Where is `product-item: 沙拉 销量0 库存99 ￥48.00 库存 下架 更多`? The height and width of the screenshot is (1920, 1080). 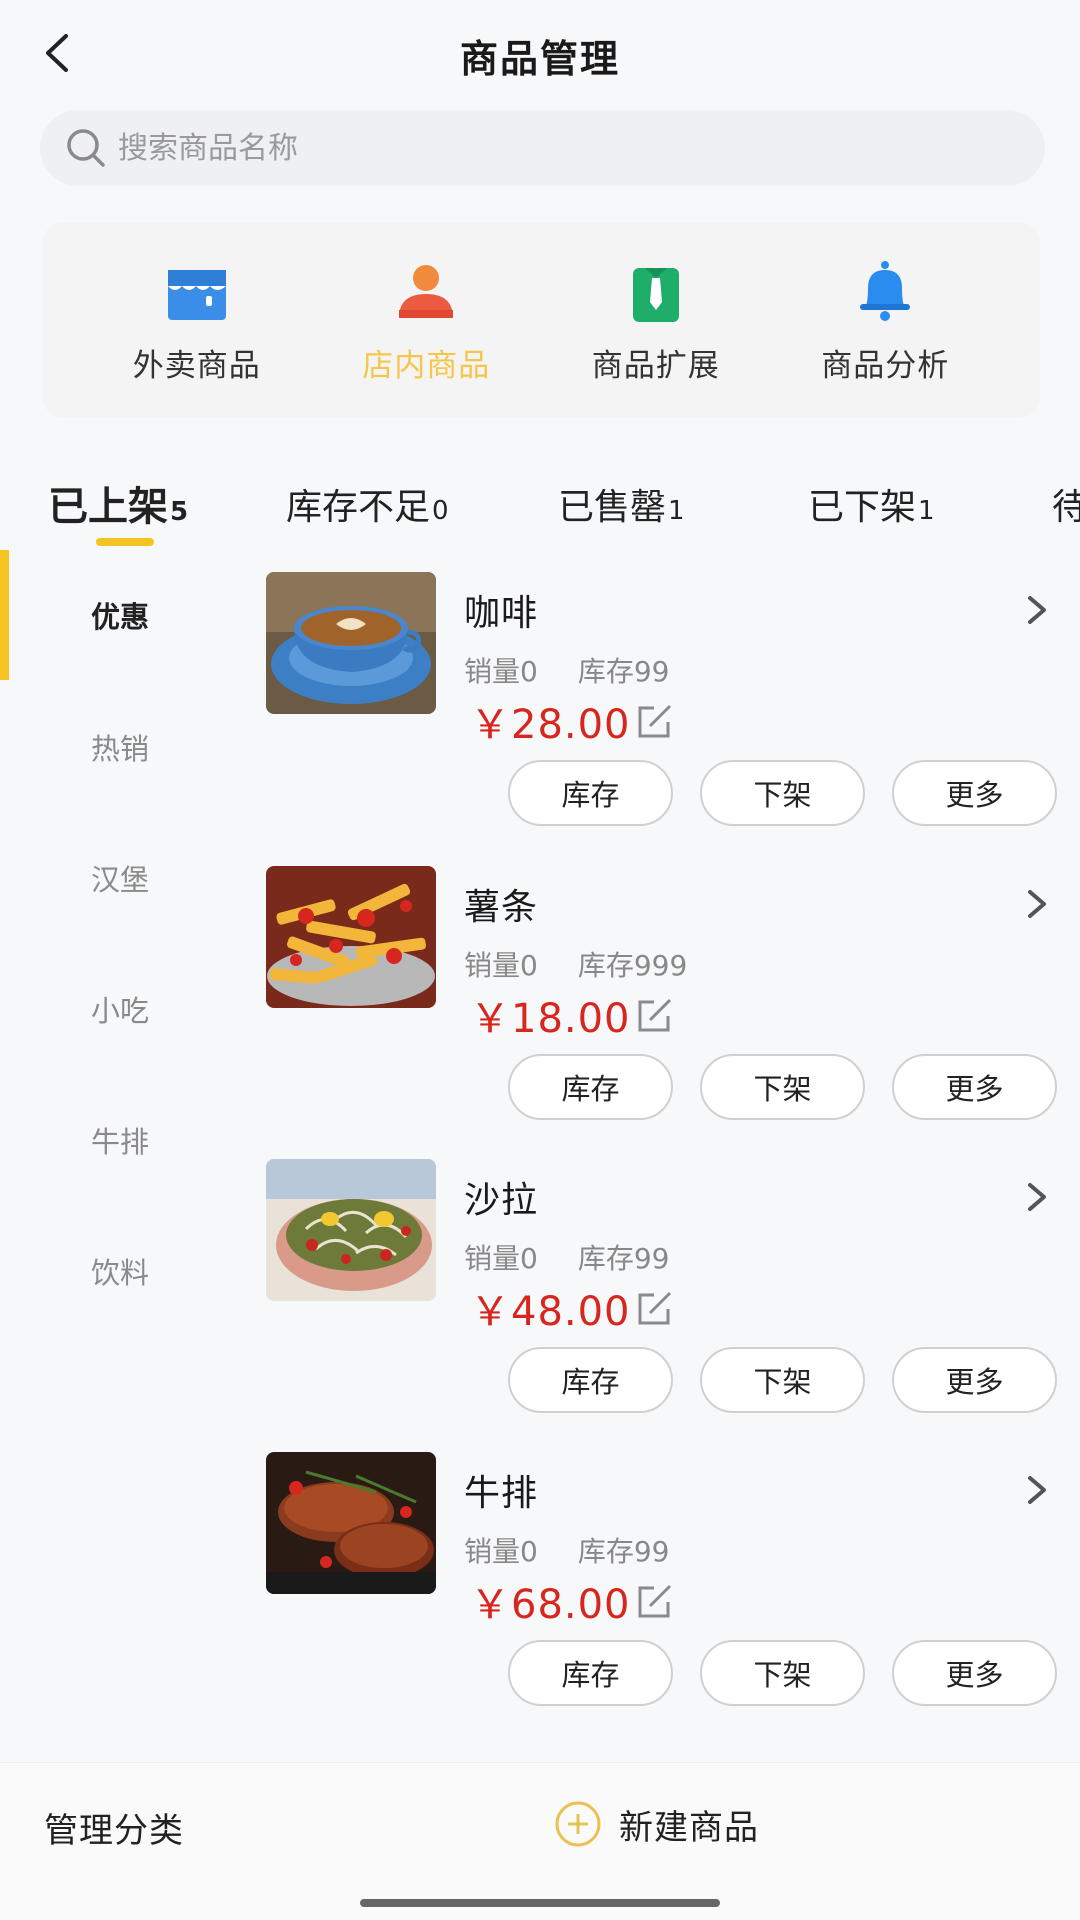
product-item: 沙拉 销量0 库存99 ￥48.00 库存 下架 更多 is located at coordinates (666, 1304).